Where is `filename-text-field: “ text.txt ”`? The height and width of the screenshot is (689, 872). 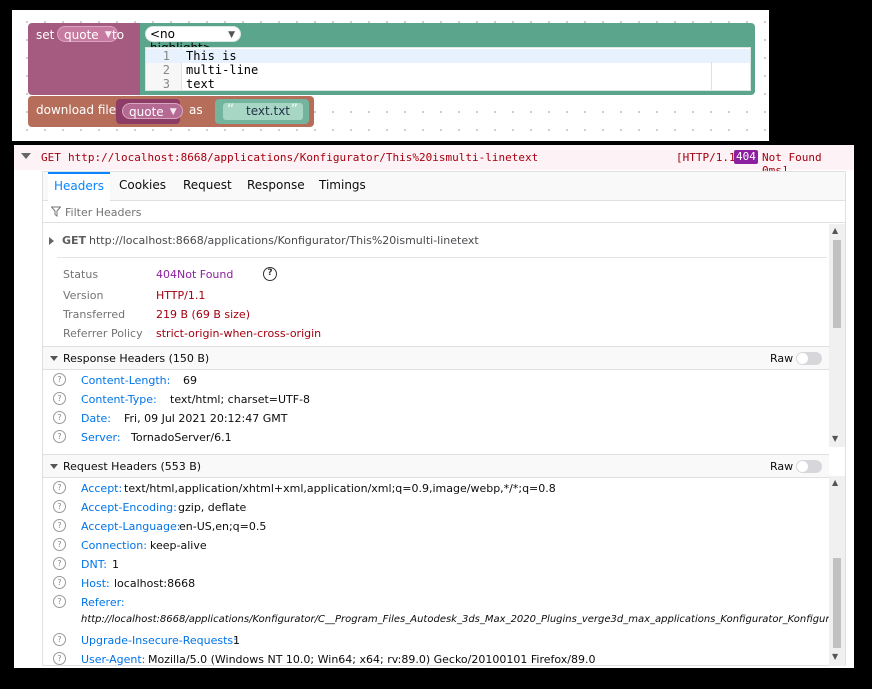
filename-text-field: “ text.txt ” is located at coordinates (263, 111).